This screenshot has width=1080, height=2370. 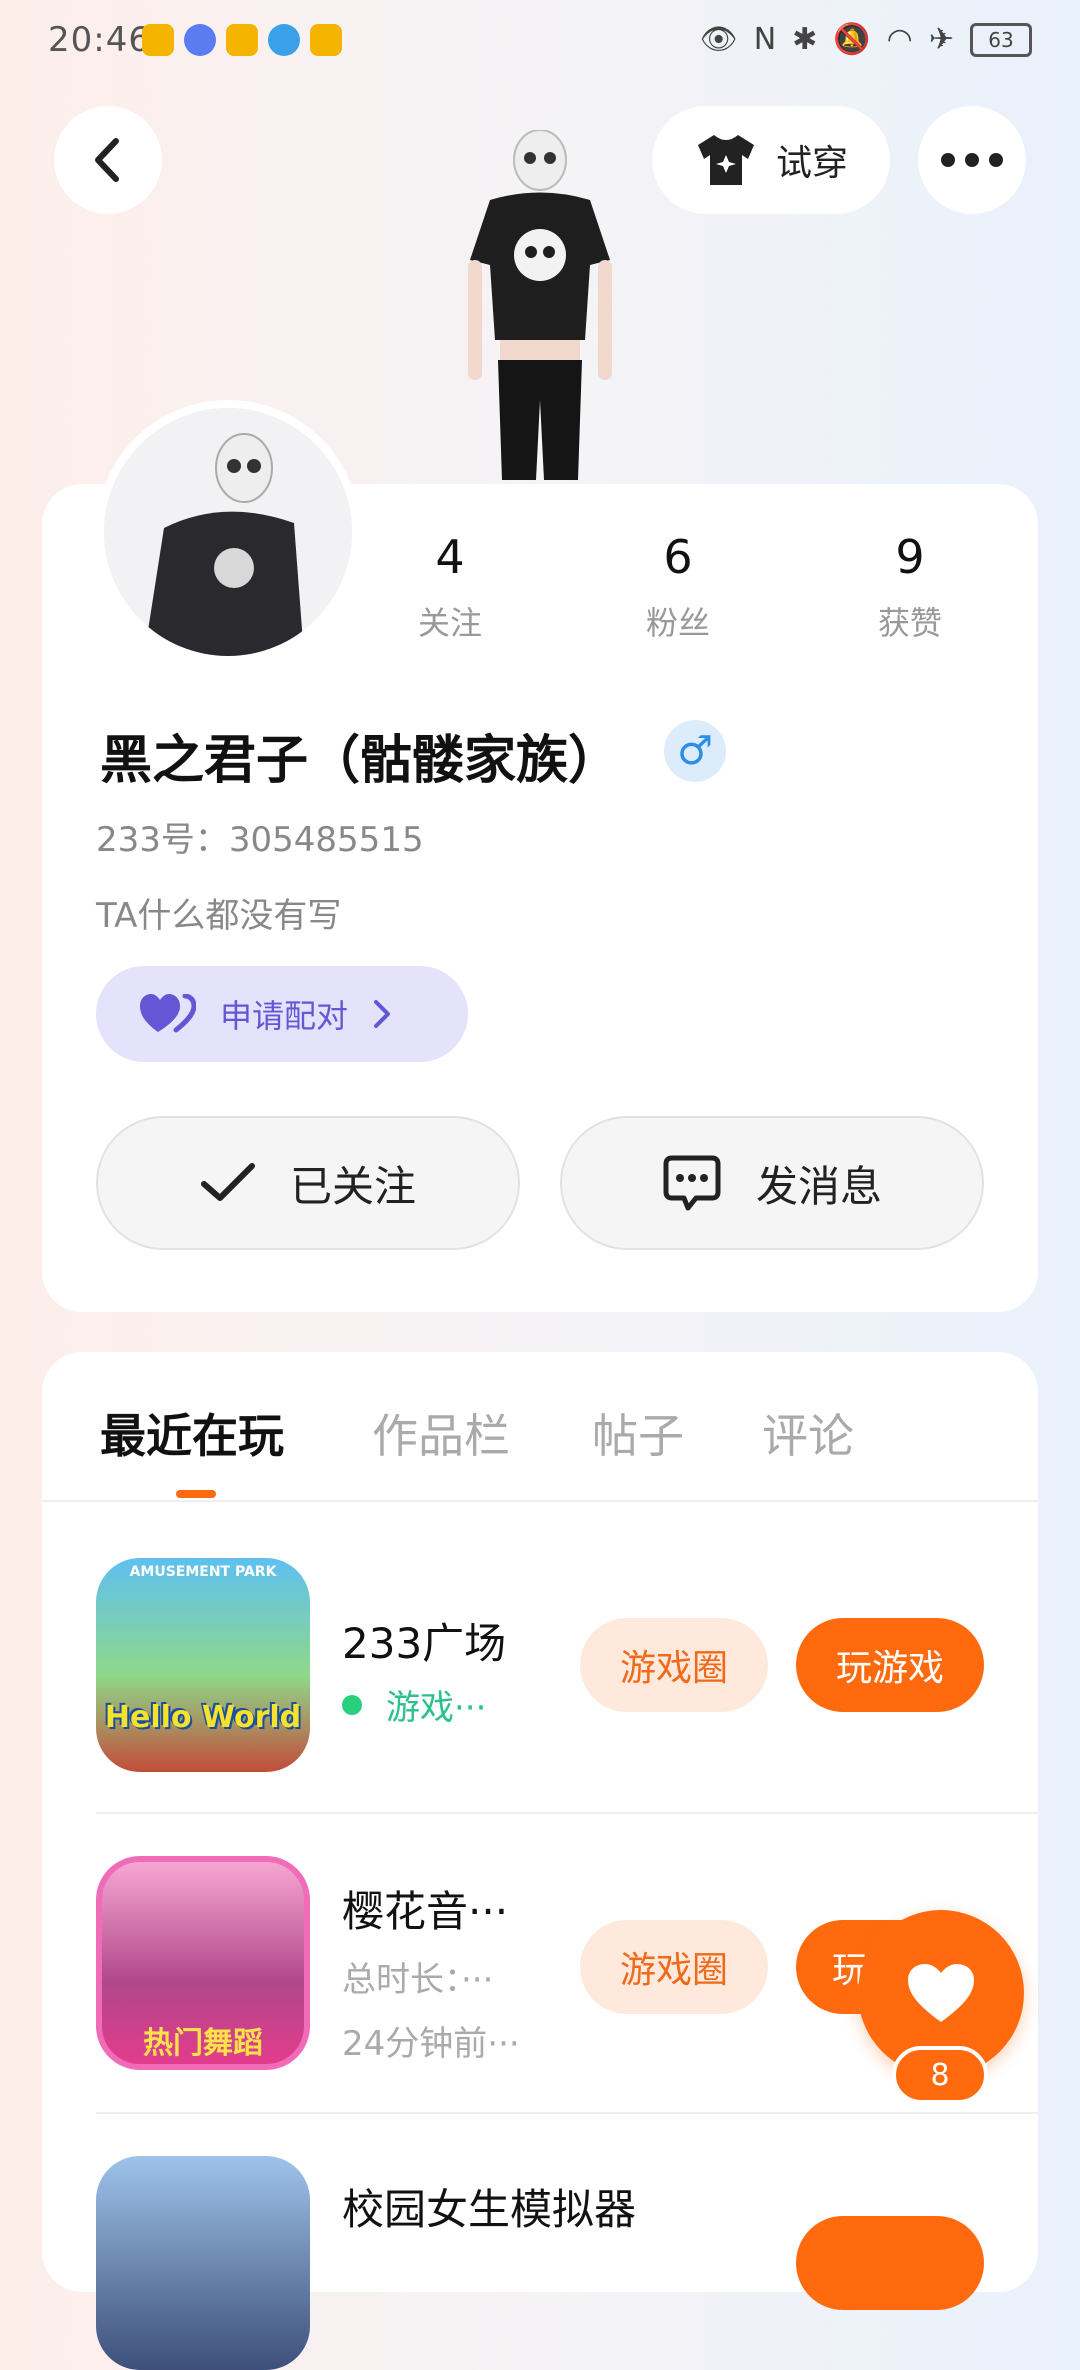 I want to click on system-icons: 👁 N ✱ 🔕 ◠ ✈ 63, so click(x=866, y=39).